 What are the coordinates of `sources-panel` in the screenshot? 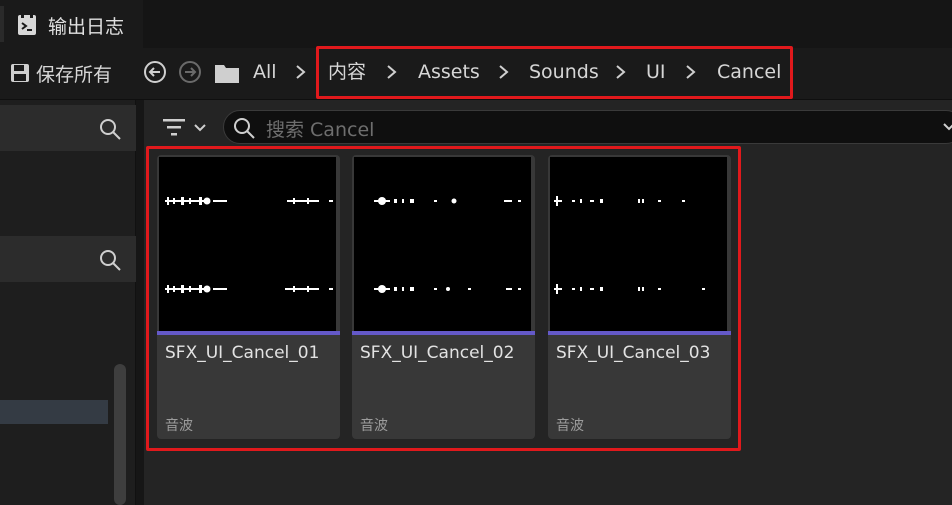 It's located at (68, 302).